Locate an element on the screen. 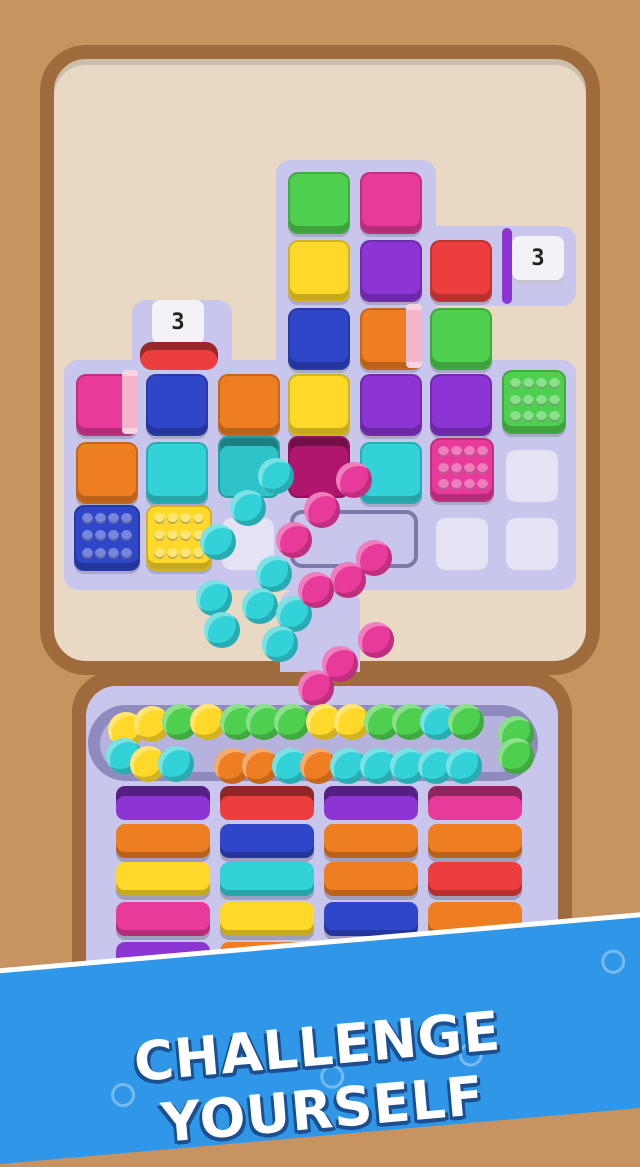  ball-box-pink is located at coordinates (462, 470).